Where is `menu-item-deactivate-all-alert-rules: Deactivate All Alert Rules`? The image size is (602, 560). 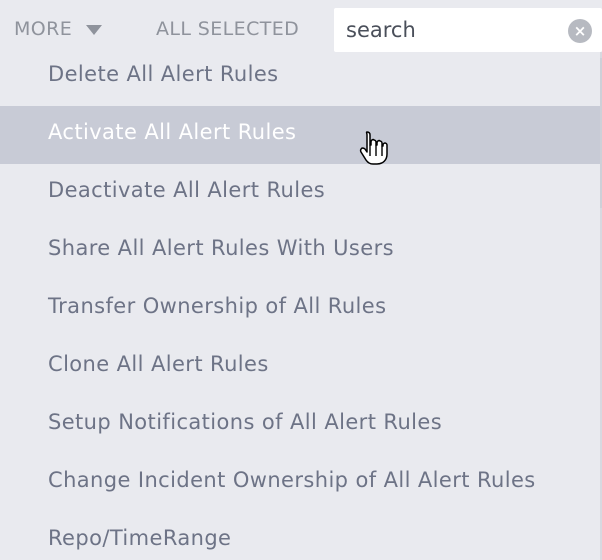
menu-item-deactivate-all-alert-rules: Deactivate All Alert Rules is located at coordinates (301, 193).